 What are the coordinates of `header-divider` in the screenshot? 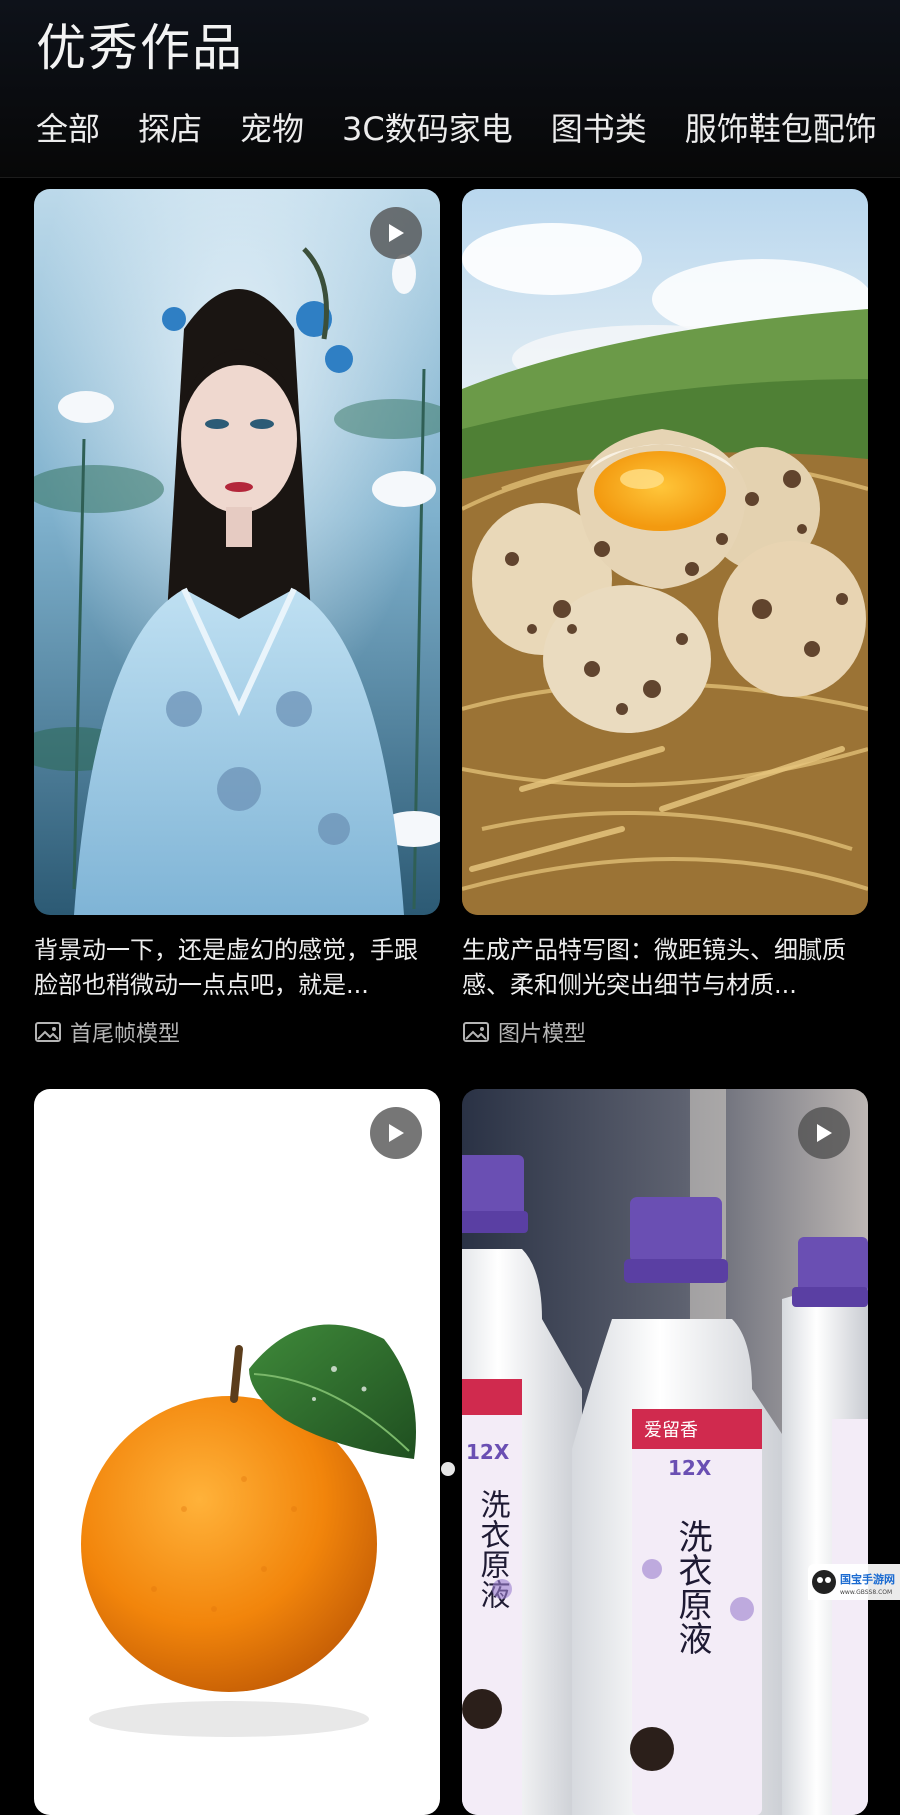 It's located at (450, 177).